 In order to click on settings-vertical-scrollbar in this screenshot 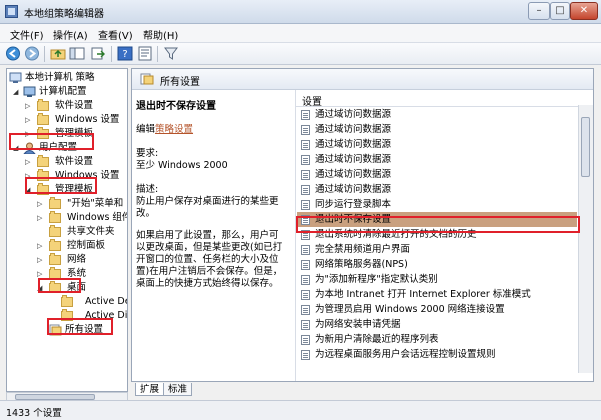, I will do `click(585, 239)`.